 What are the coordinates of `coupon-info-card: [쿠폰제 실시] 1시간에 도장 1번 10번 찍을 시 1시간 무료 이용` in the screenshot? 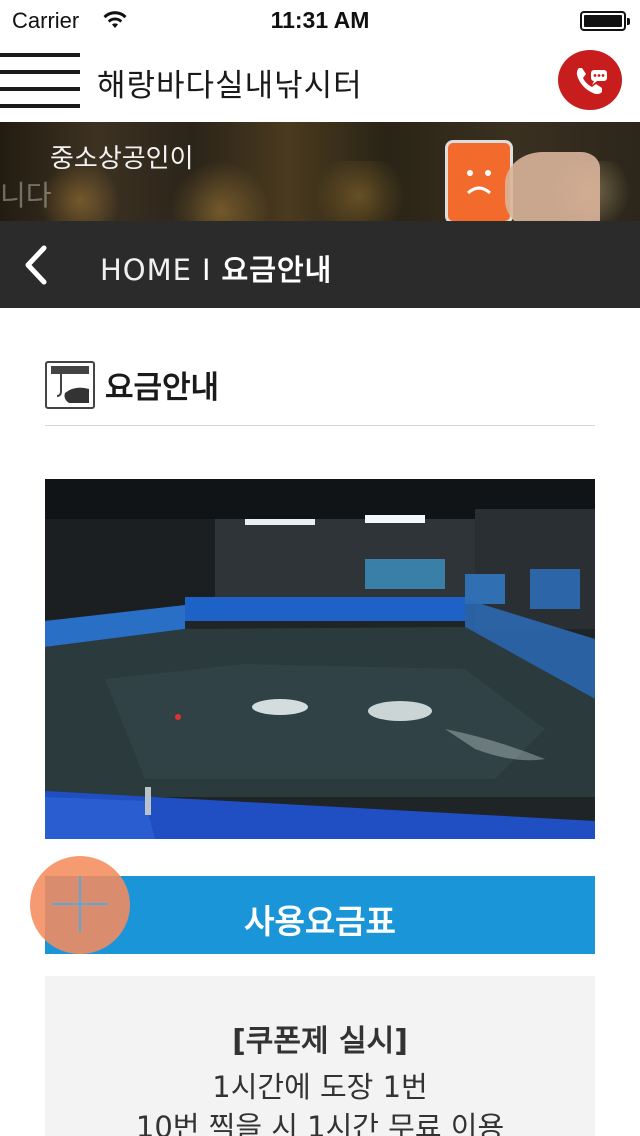 It's located at (320, 1056).